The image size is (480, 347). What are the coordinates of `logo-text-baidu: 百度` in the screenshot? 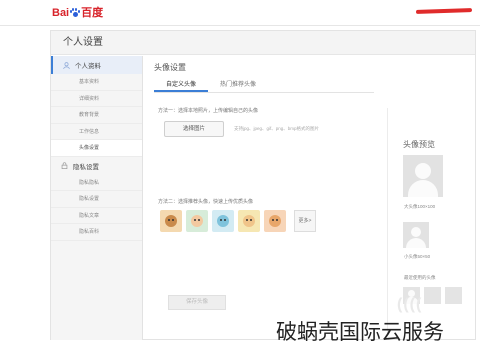 It's located at (92, 13).